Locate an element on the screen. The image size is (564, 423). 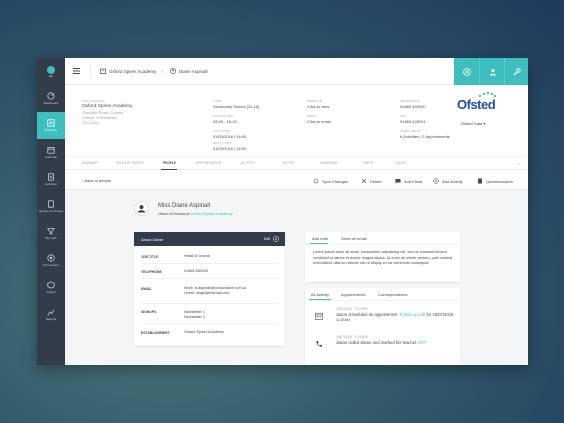
sidebar-item-reports: Reports is located at coordinates (51, 314).